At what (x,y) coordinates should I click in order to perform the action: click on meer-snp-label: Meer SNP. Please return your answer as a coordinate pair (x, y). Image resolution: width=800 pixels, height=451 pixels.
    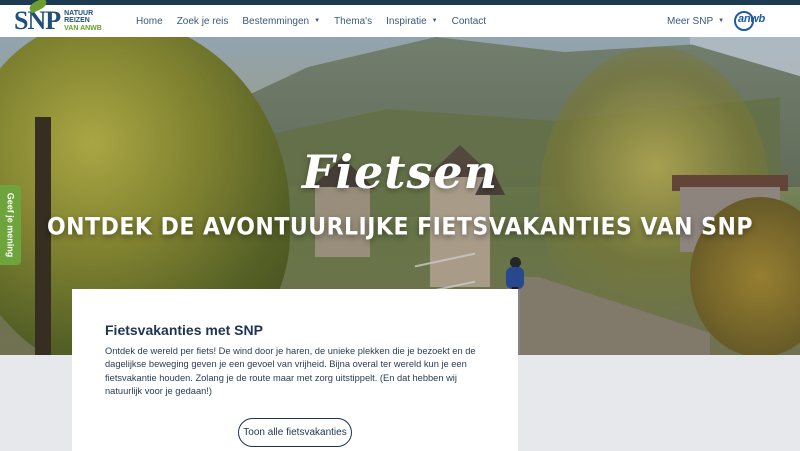
    Looking at the image, I should click on (690, 21).